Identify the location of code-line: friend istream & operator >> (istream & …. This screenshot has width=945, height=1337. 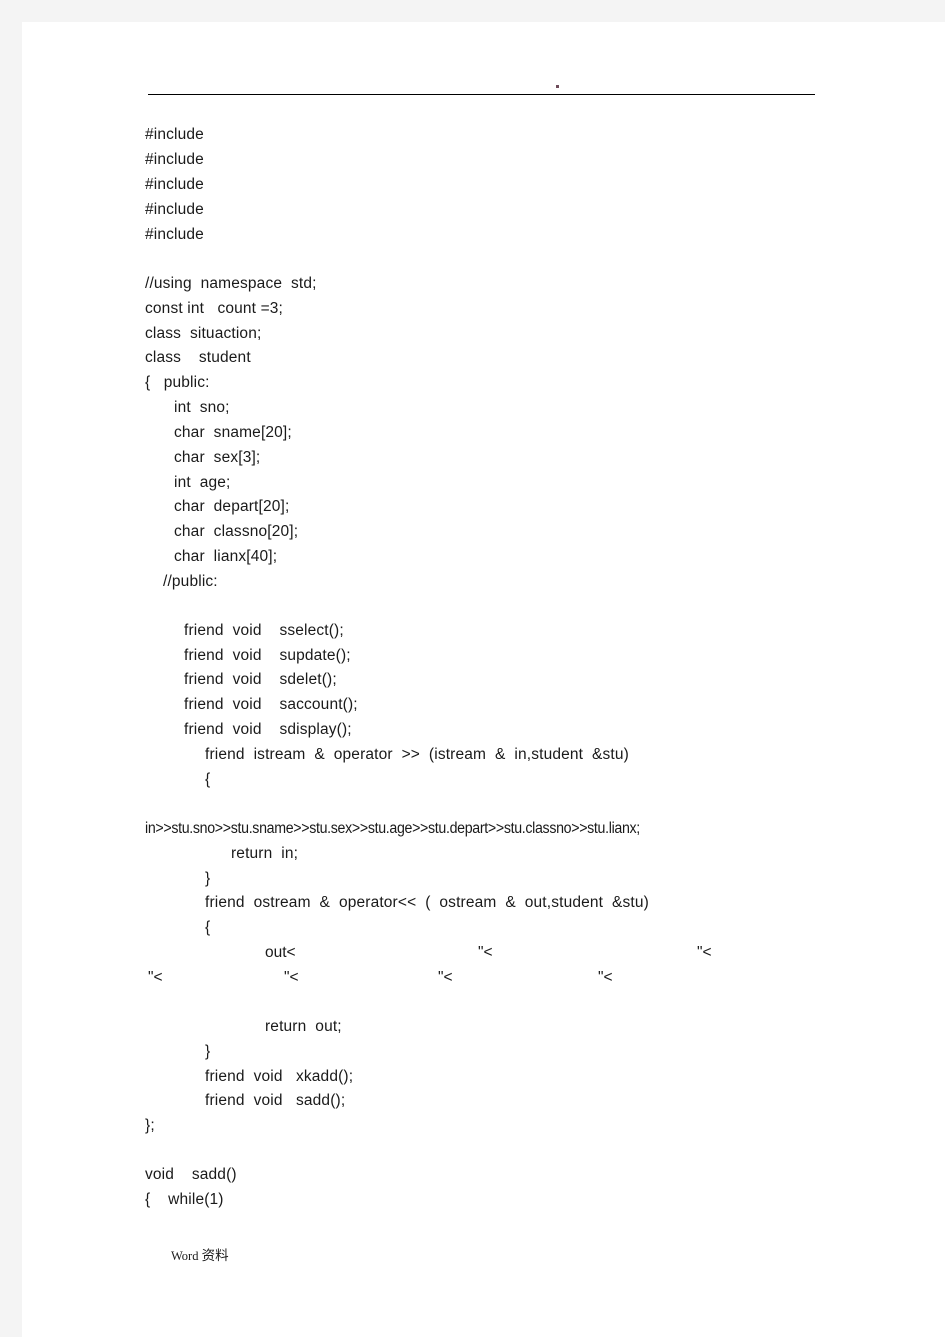
(417, 754).